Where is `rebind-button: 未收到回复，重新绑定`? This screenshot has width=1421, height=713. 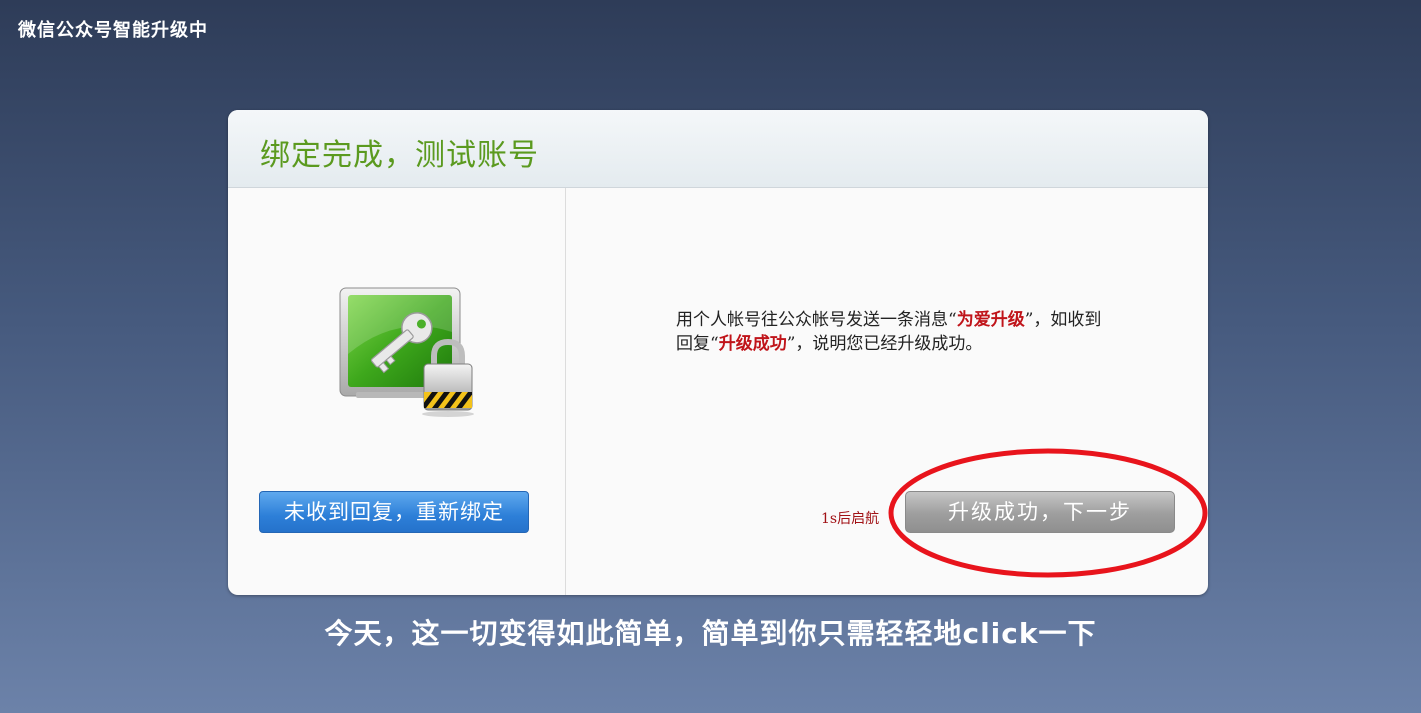
rebind-button: 未收到回复，重新绑定 is located at coordinates (394, 512).